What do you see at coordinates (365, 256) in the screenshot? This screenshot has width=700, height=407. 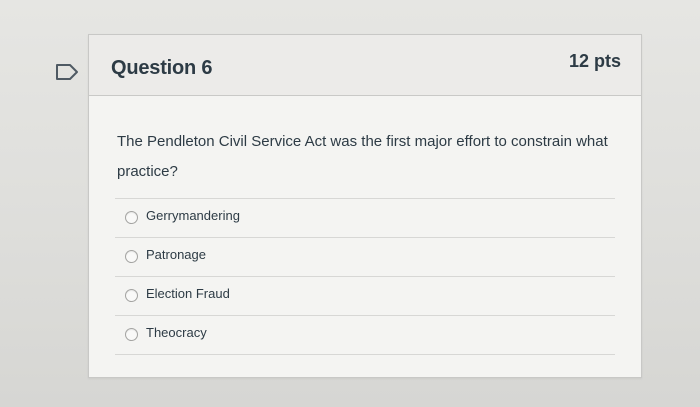 I see `answer-option: Patronage` at bounding box center [365, 256].